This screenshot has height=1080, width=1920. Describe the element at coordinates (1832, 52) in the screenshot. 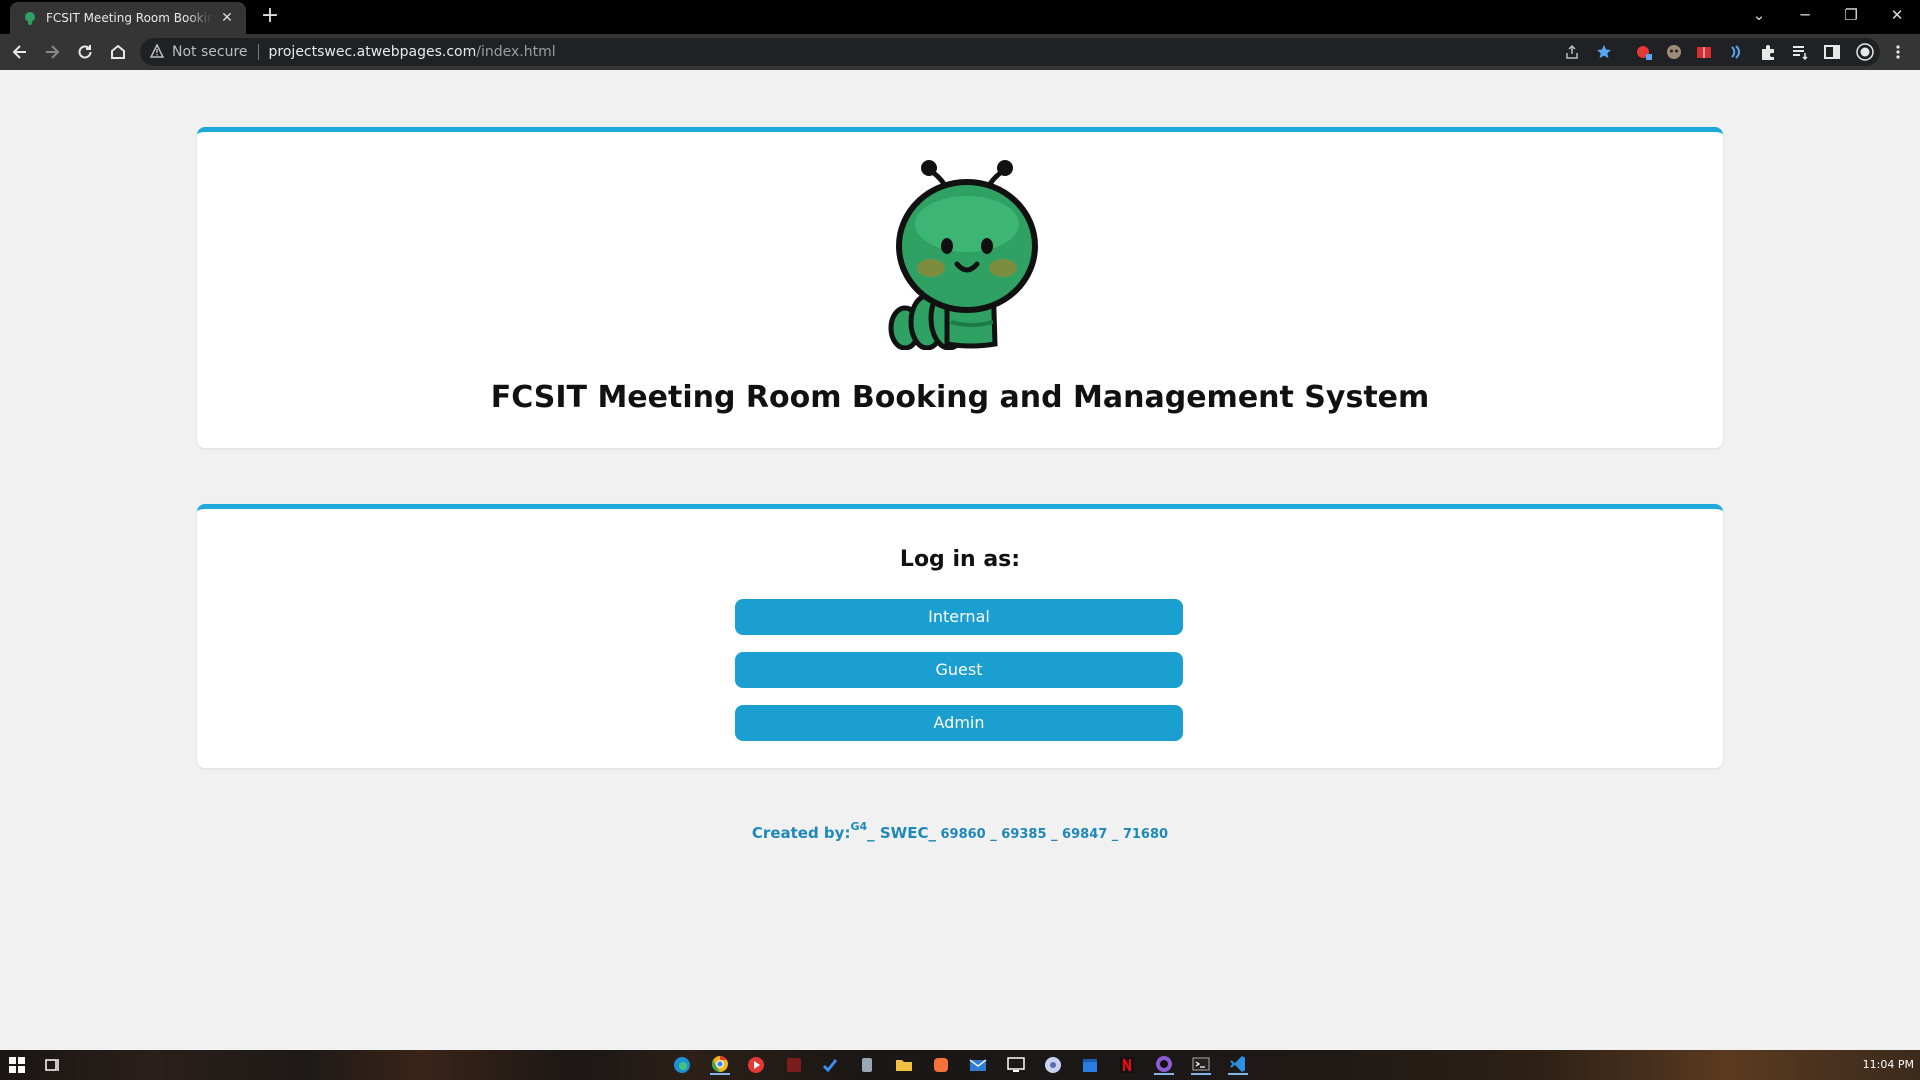

I see `side-panel-icon` at that location.